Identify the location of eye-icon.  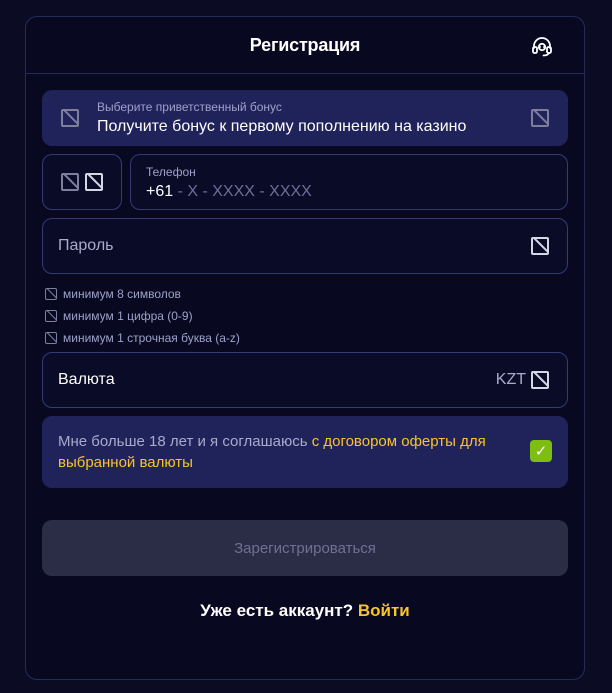
(540, 246).